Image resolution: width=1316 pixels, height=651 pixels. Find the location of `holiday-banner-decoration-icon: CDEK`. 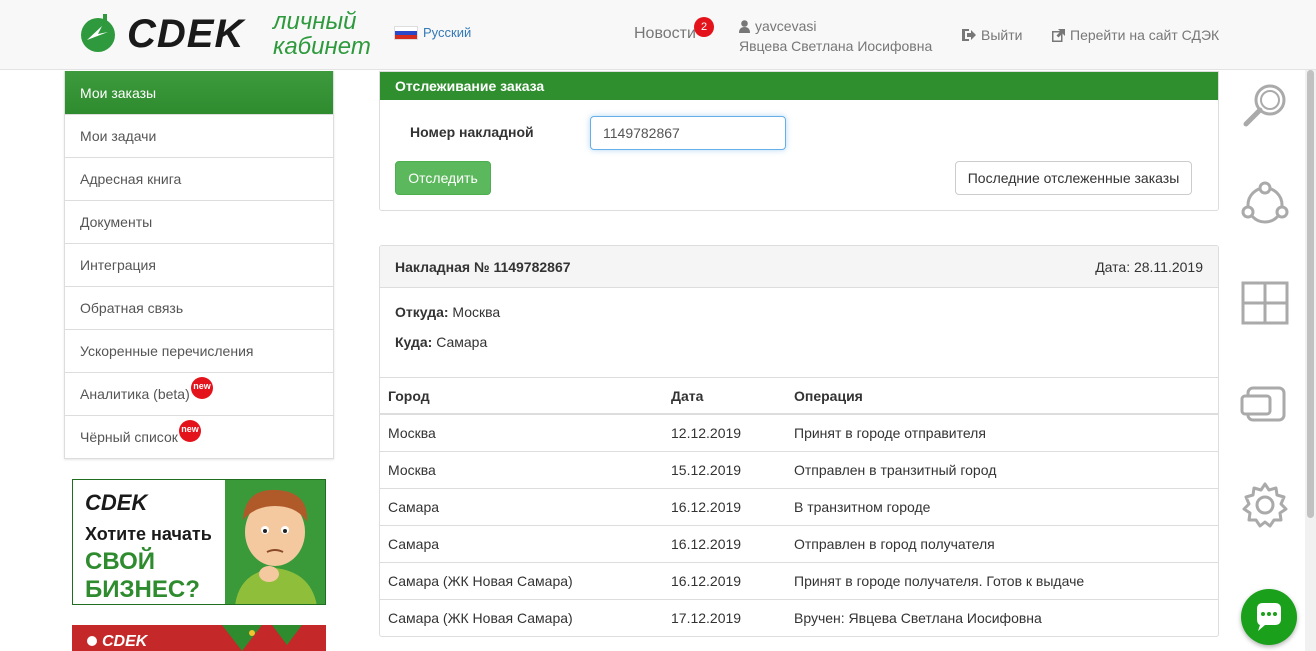

holiday-banner-decoration-icon: CDEK is located at coordinates (199, 638).